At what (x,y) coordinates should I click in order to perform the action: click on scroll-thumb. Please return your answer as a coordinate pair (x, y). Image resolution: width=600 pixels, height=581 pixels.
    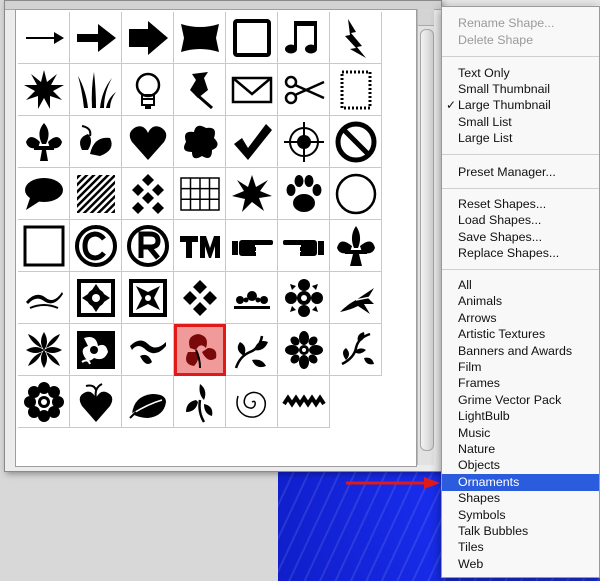
    Looking at the image, I should click on (427, 240).